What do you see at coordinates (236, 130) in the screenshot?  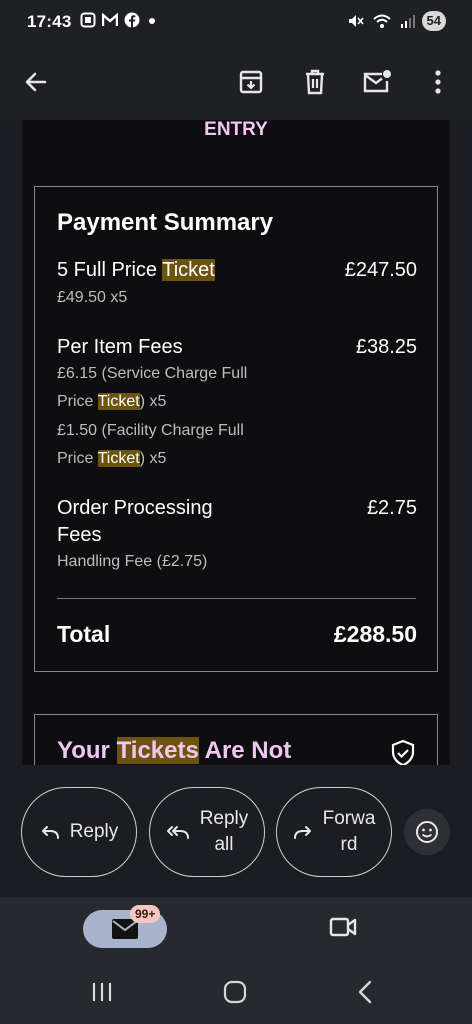 I see `entry-heading: ENTRY` at bounding box center [236, 130].